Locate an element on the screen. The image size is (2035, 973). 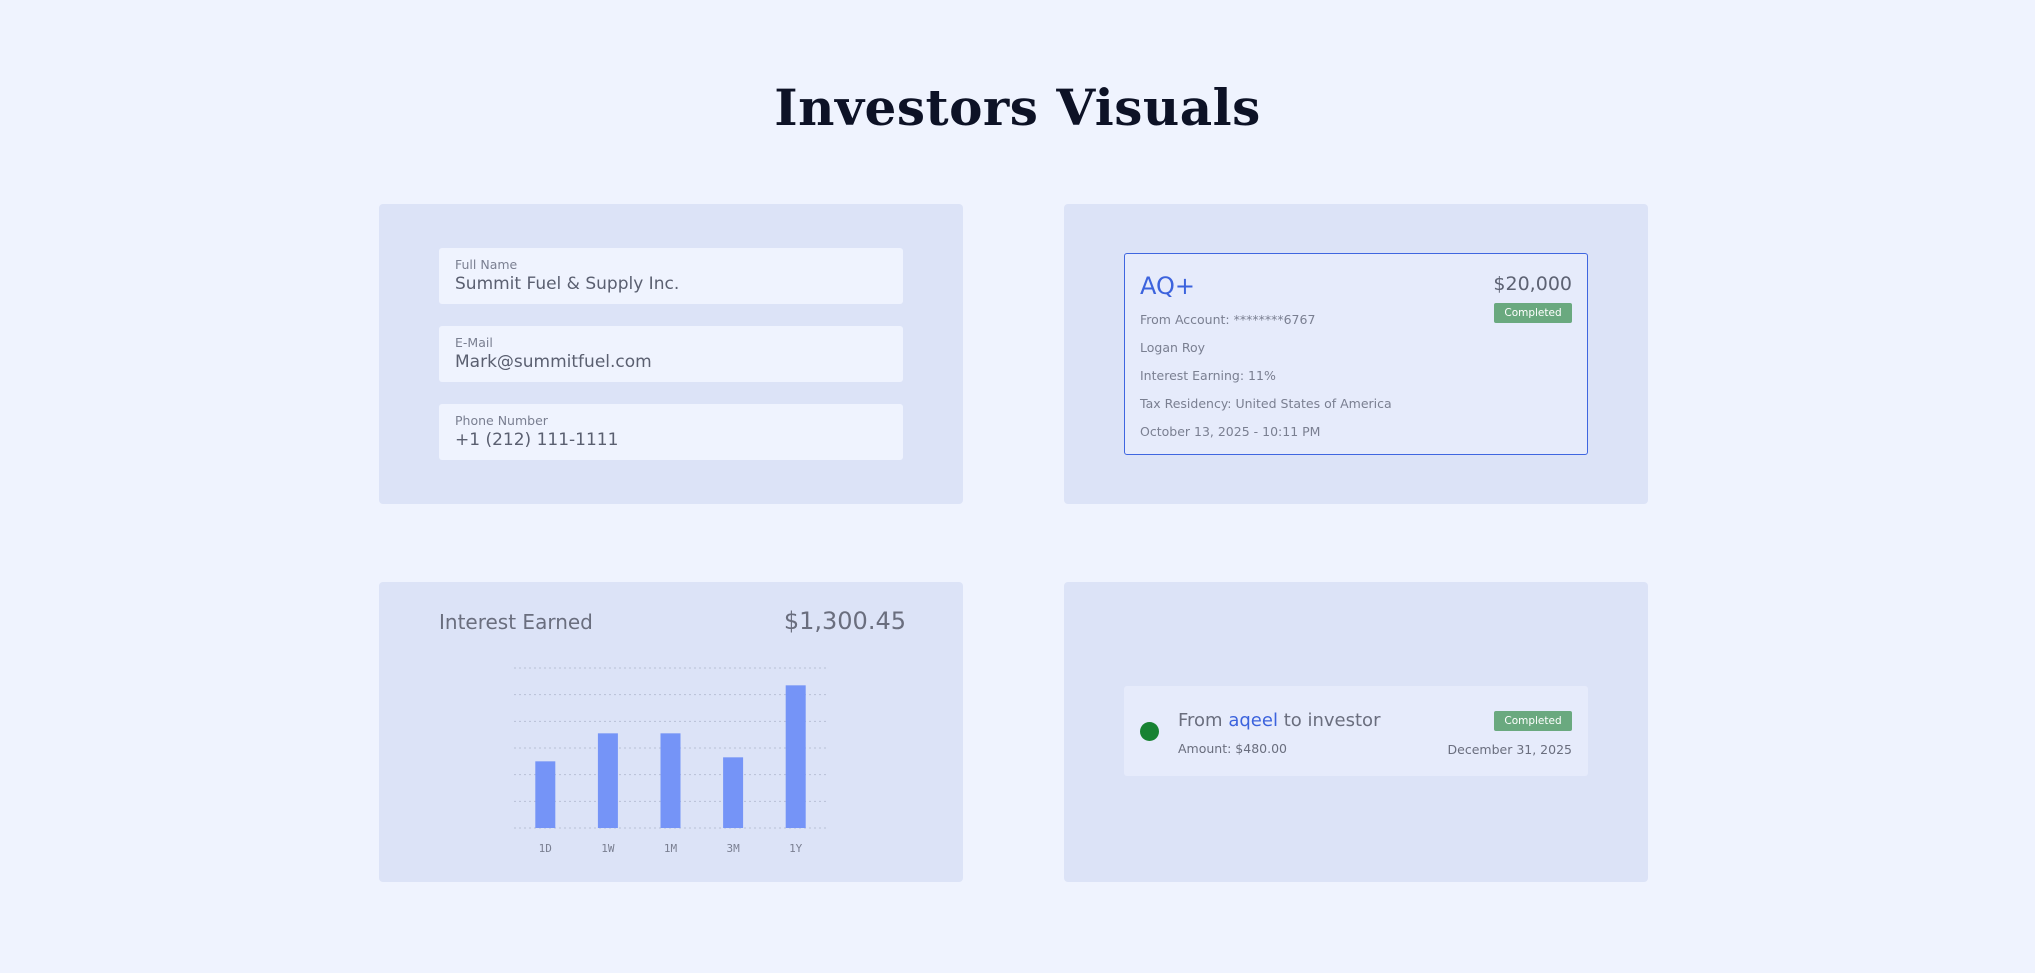
tax-residency: Tax Residency: United States of America is located at coordinates (1266, 403).